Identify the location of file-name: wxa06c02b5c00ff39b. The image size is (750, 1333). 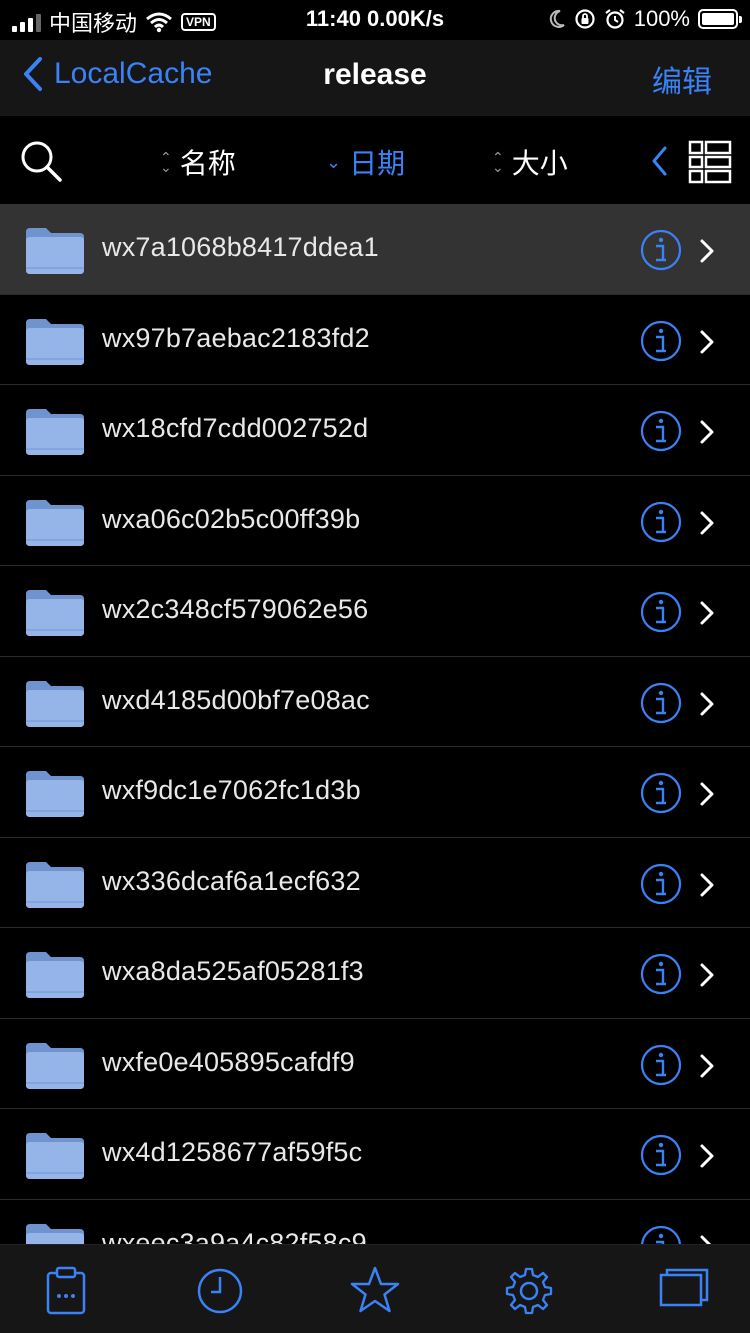
(231, 518).